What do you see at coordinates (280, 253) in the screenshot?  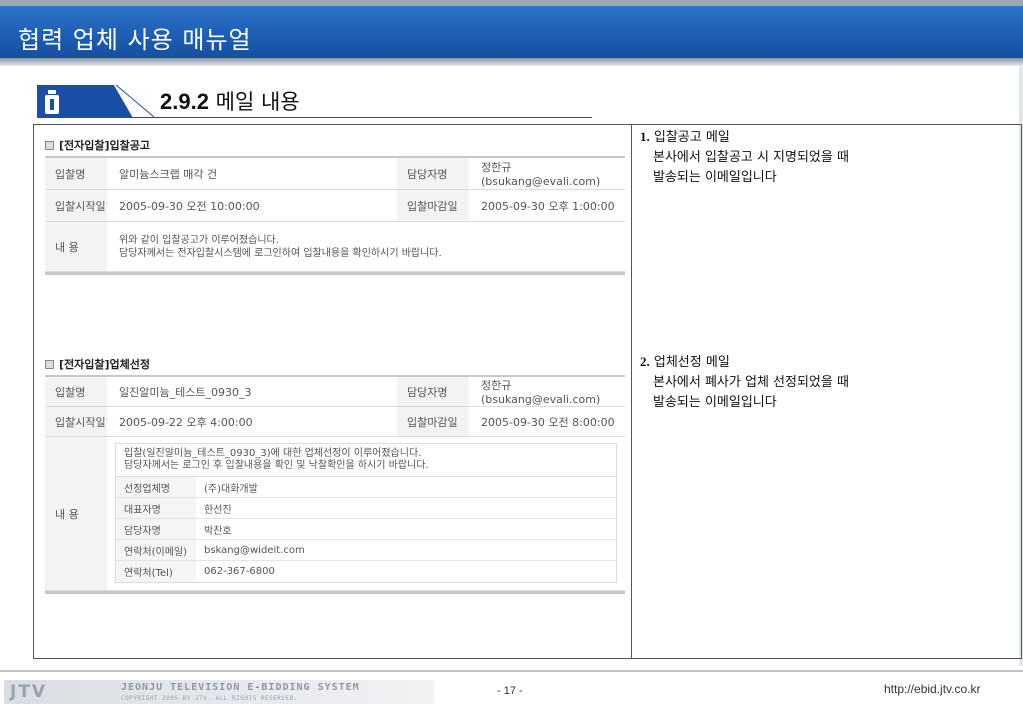 I see `content-line: 담당자께서는 전자입찰시스템에 로그인하여 입찰내용을 확인하시기 바랍니다.` at bounding box center [280, 253].